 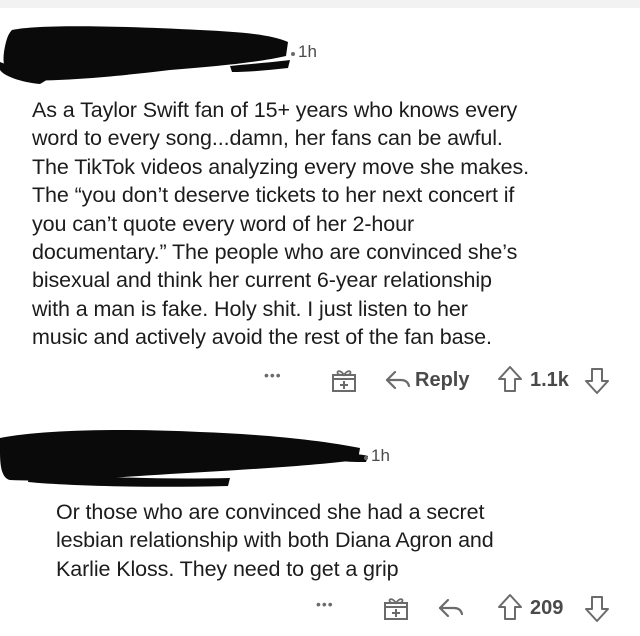 What do you see at coordinates (366, 458) in the screenshot?
I see `meta-separator-dot` at bounding box center [366, 458].